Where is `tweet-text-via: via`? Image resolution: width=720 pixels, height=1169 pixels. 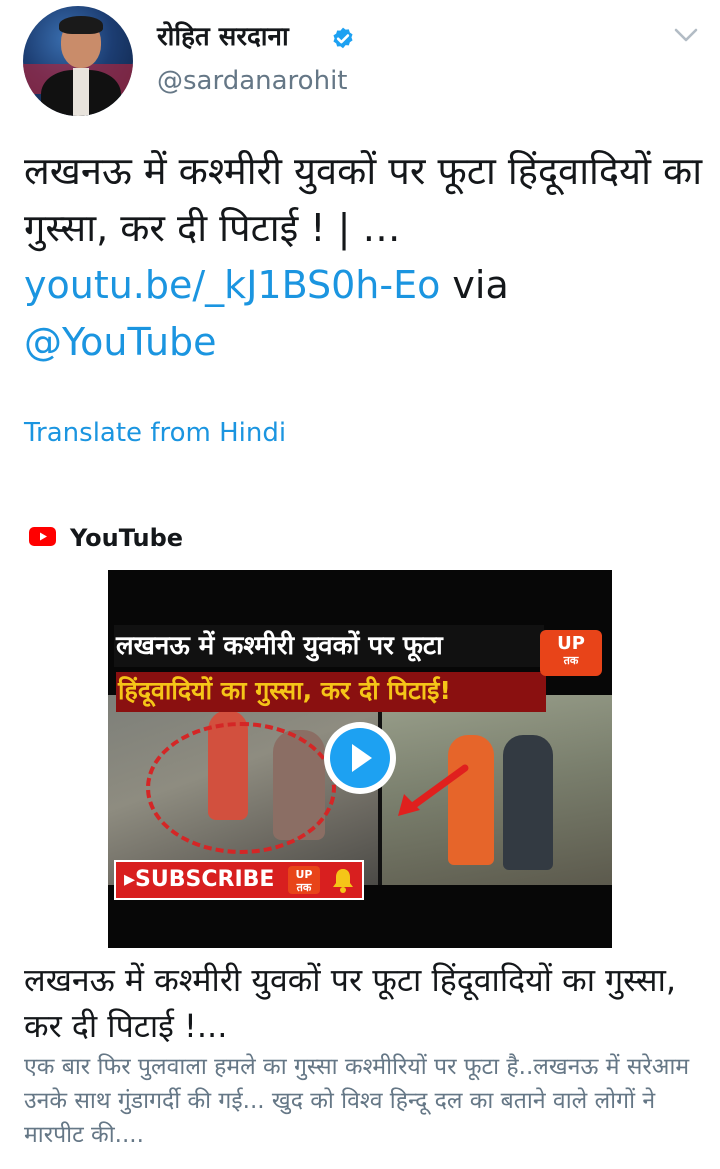
tweet-text-via: via is located at coordinates (474, 285).